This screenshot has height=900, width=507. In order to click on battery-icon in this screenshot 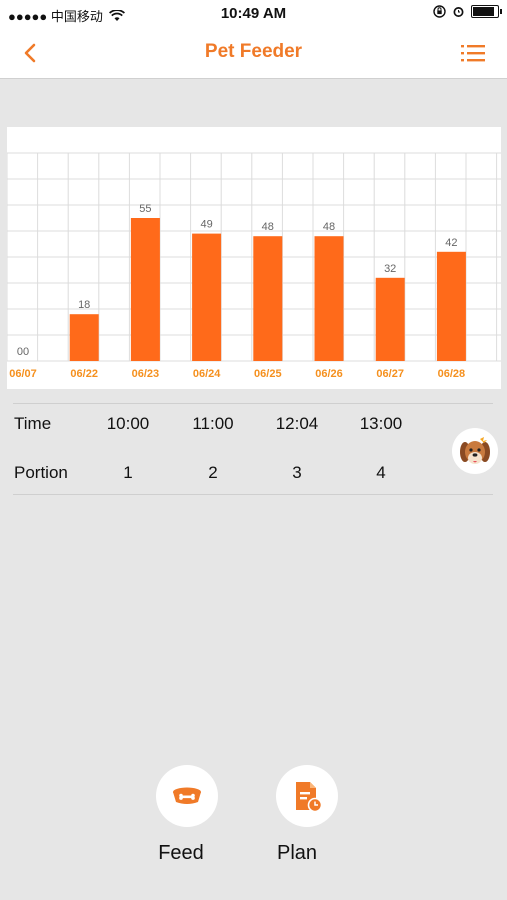, I will do `click(486, 11)`.